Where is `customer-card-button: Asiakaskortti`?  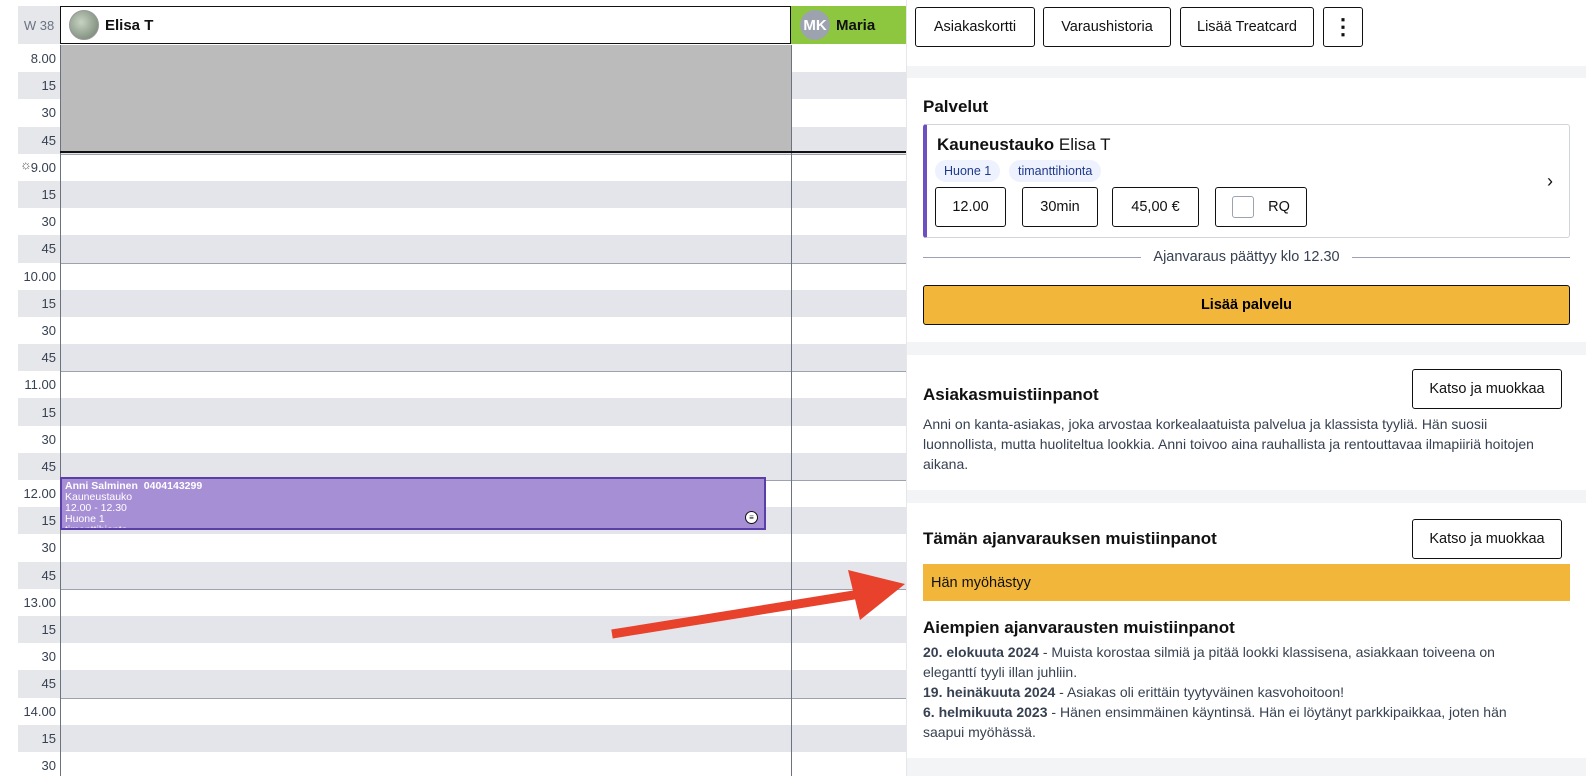 customer-card-button: Asiakaskortti is located at coordinates (975, 27).